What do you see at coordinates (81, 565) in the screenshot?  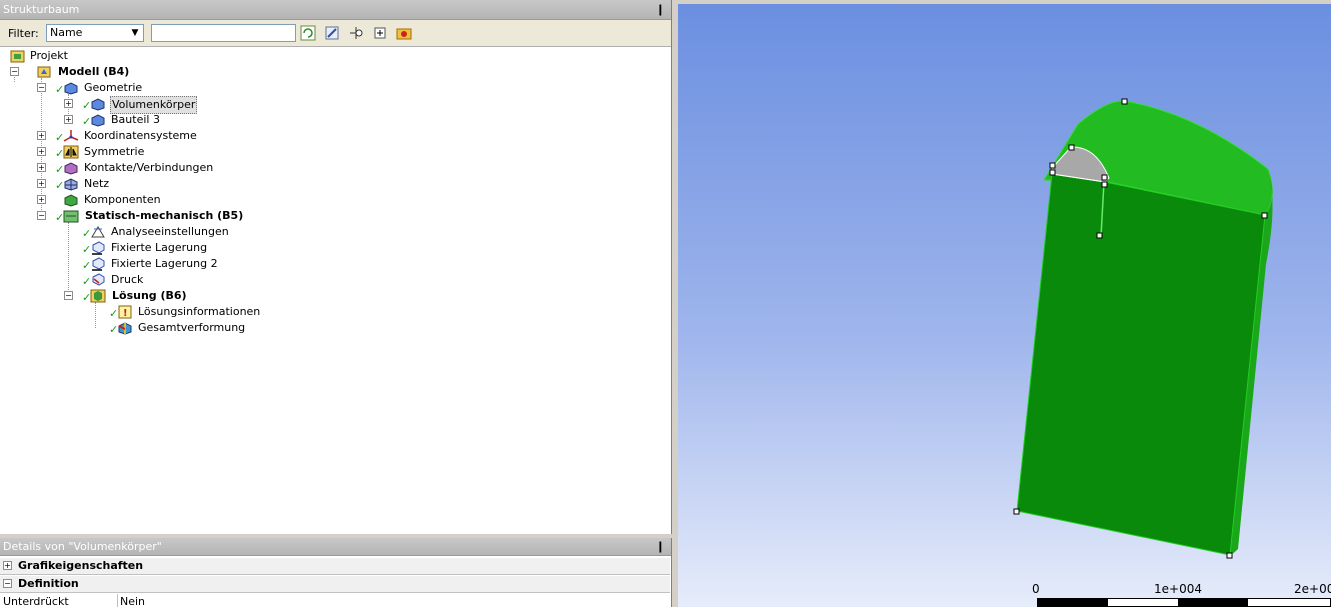 I see `details-group-label: Grafikeigenschaften` at bounding box center [81, 565].